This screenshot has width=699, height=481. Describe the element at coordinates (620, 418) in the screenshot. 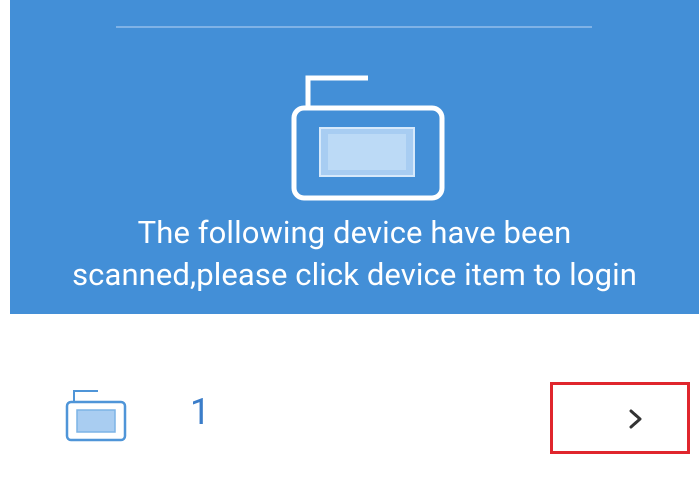

I see `device-login-button` at that location.